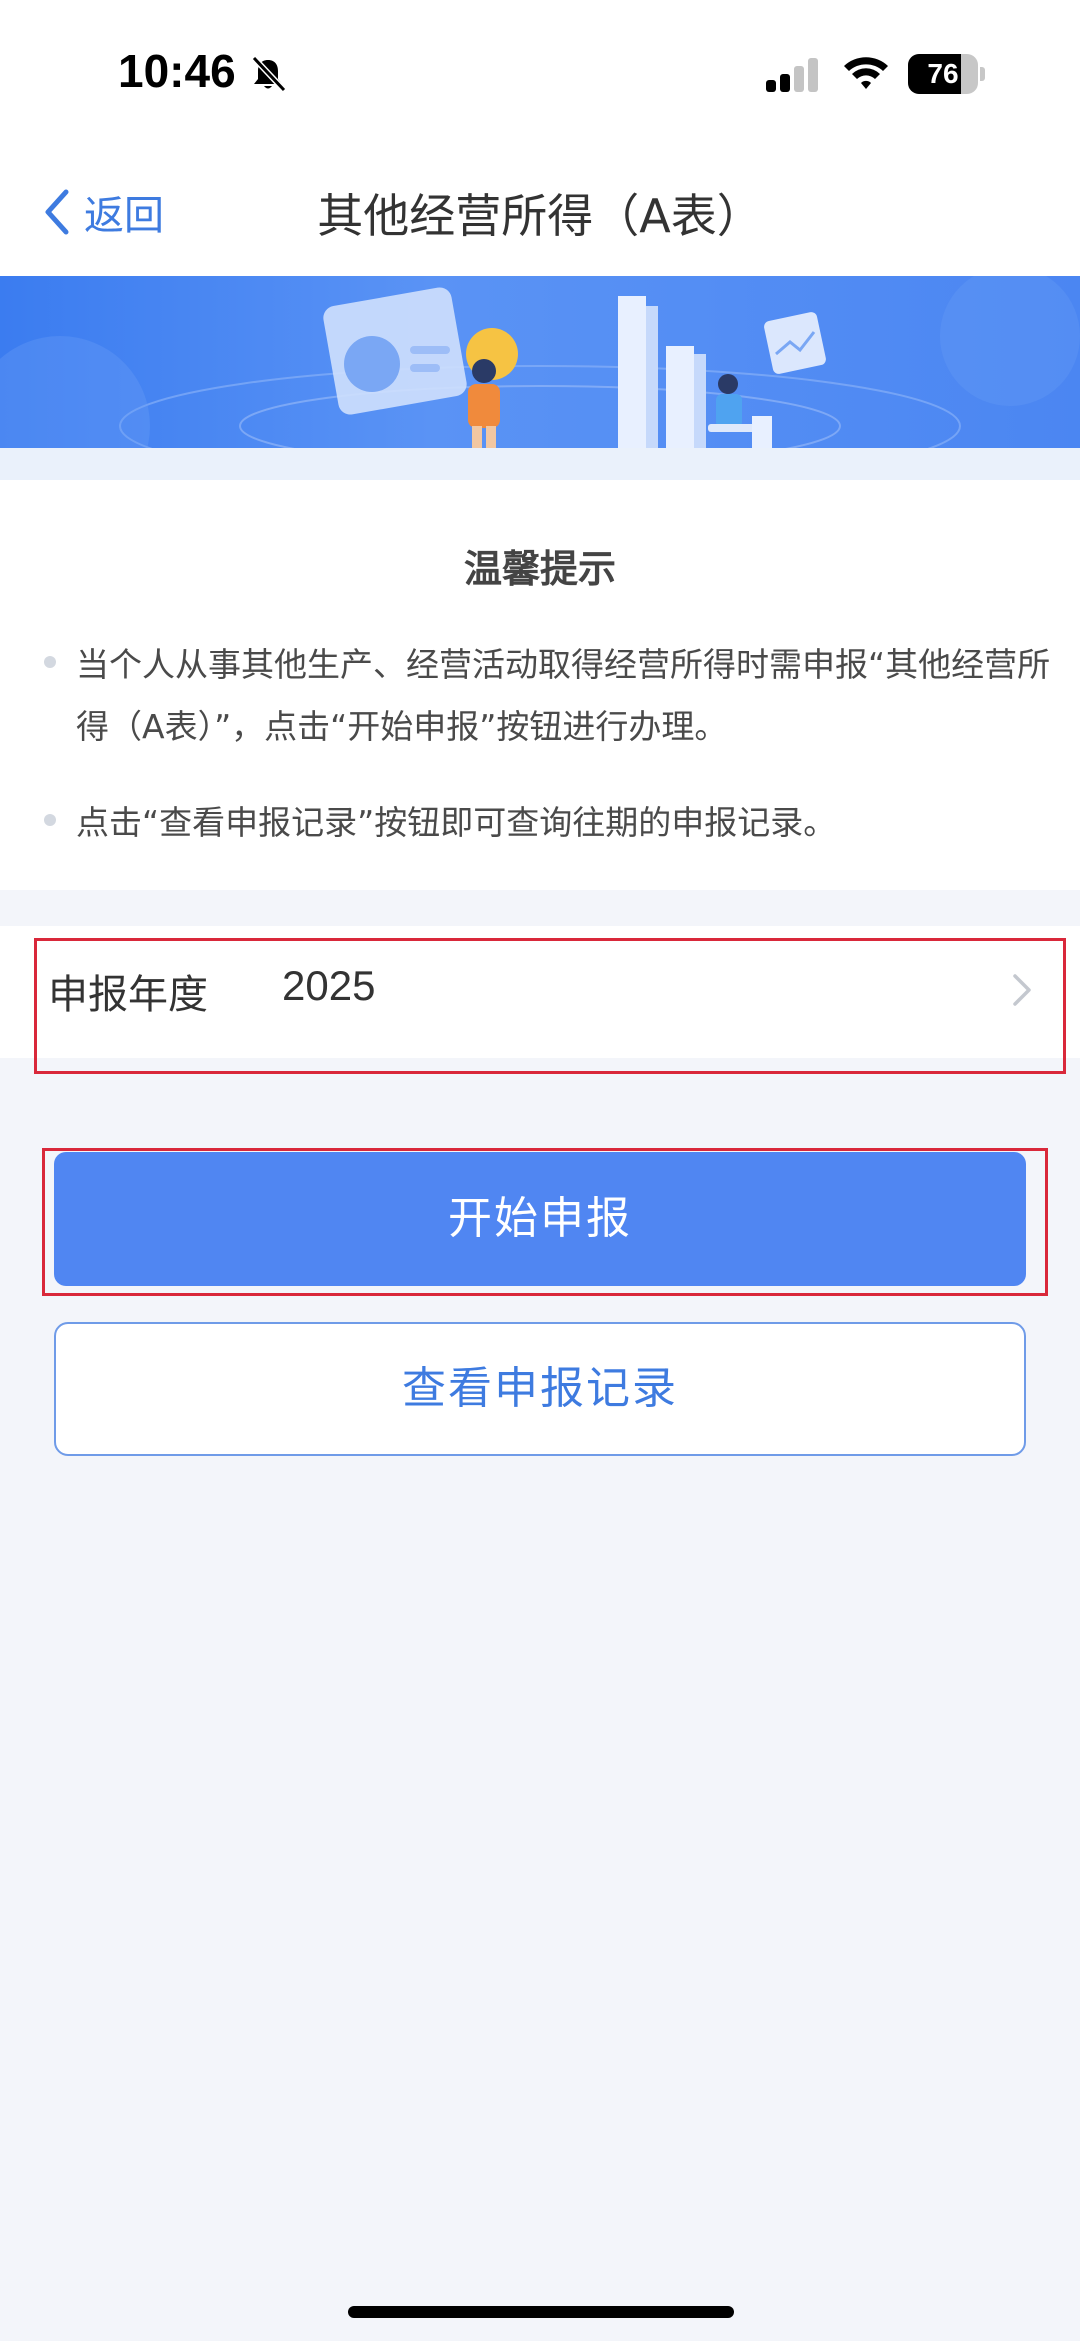 This screenshot has height=2341, width=1080. I want to click on home-indicator, so click(541, 2312).